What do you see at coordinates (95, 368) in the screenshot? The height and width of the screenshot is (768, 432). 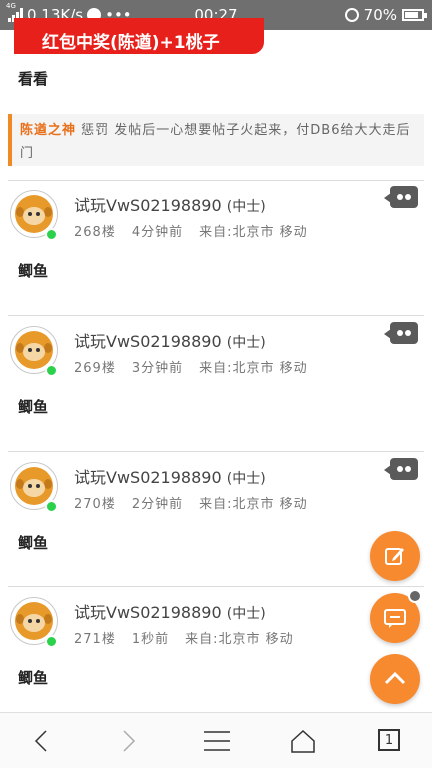 I see `floor-number: 269楼` at bounding box center [95, 368].